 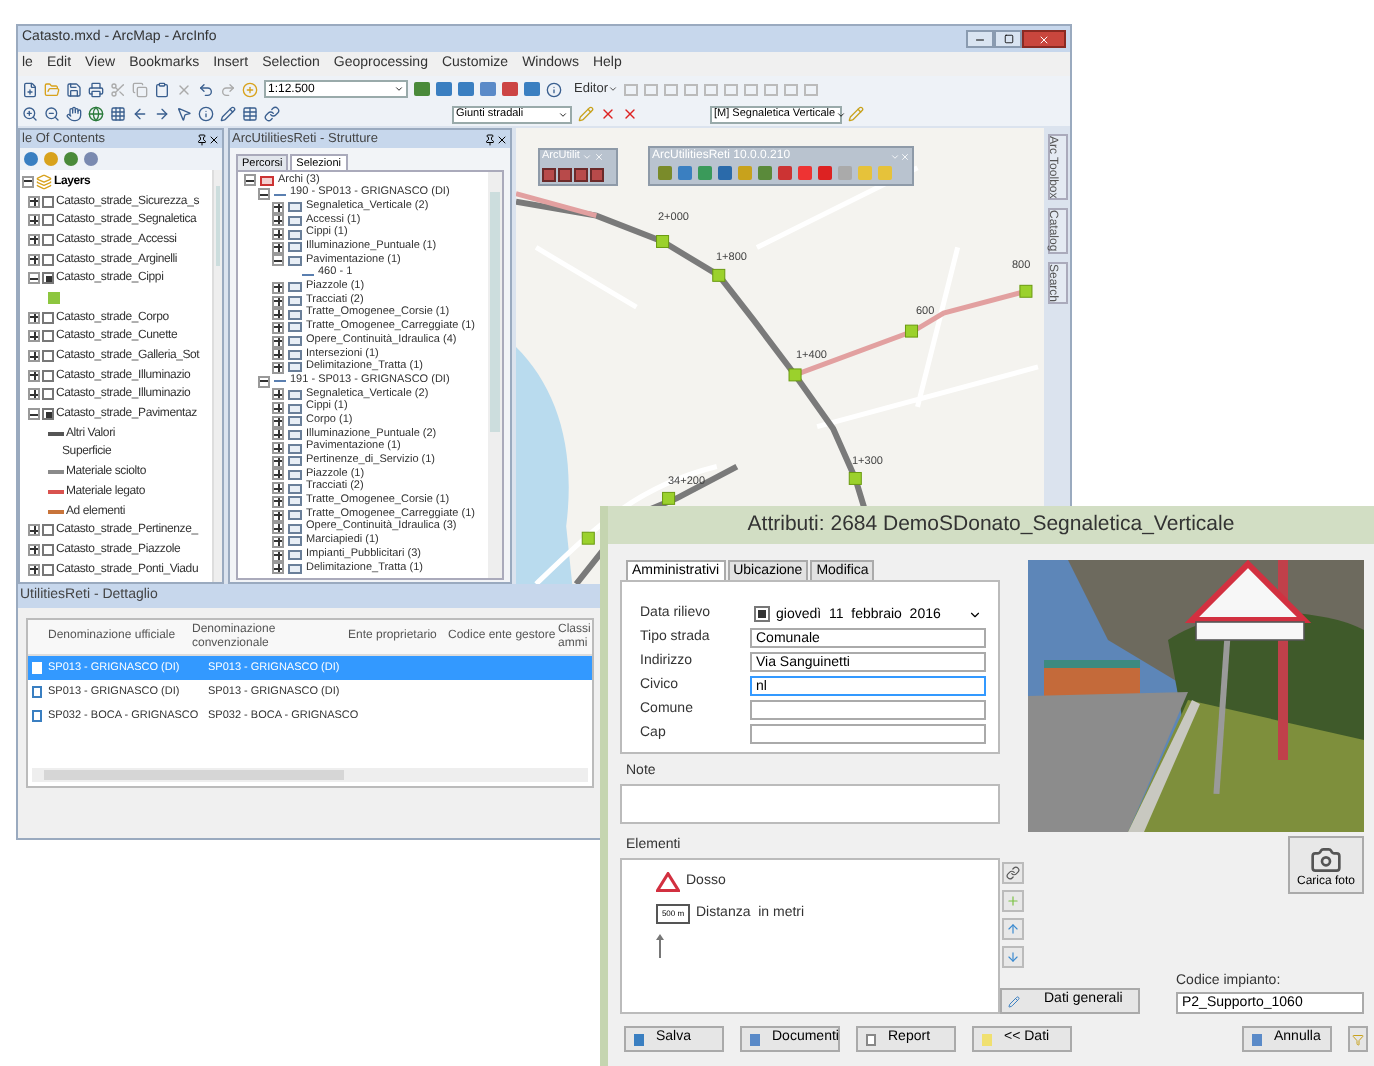 I want to click on maximize-icon, so click(x=1008, y=39).